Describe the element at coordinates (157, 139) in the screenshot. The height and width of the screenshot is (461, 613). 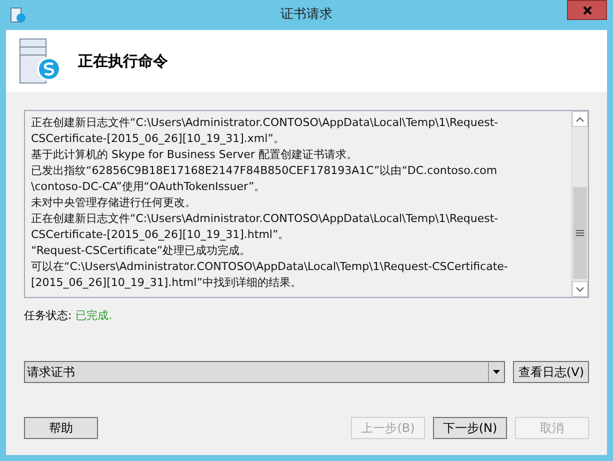
I see `log-line: CSCertificate-[2015_06_26][10_19_31].xml”。` at that location.